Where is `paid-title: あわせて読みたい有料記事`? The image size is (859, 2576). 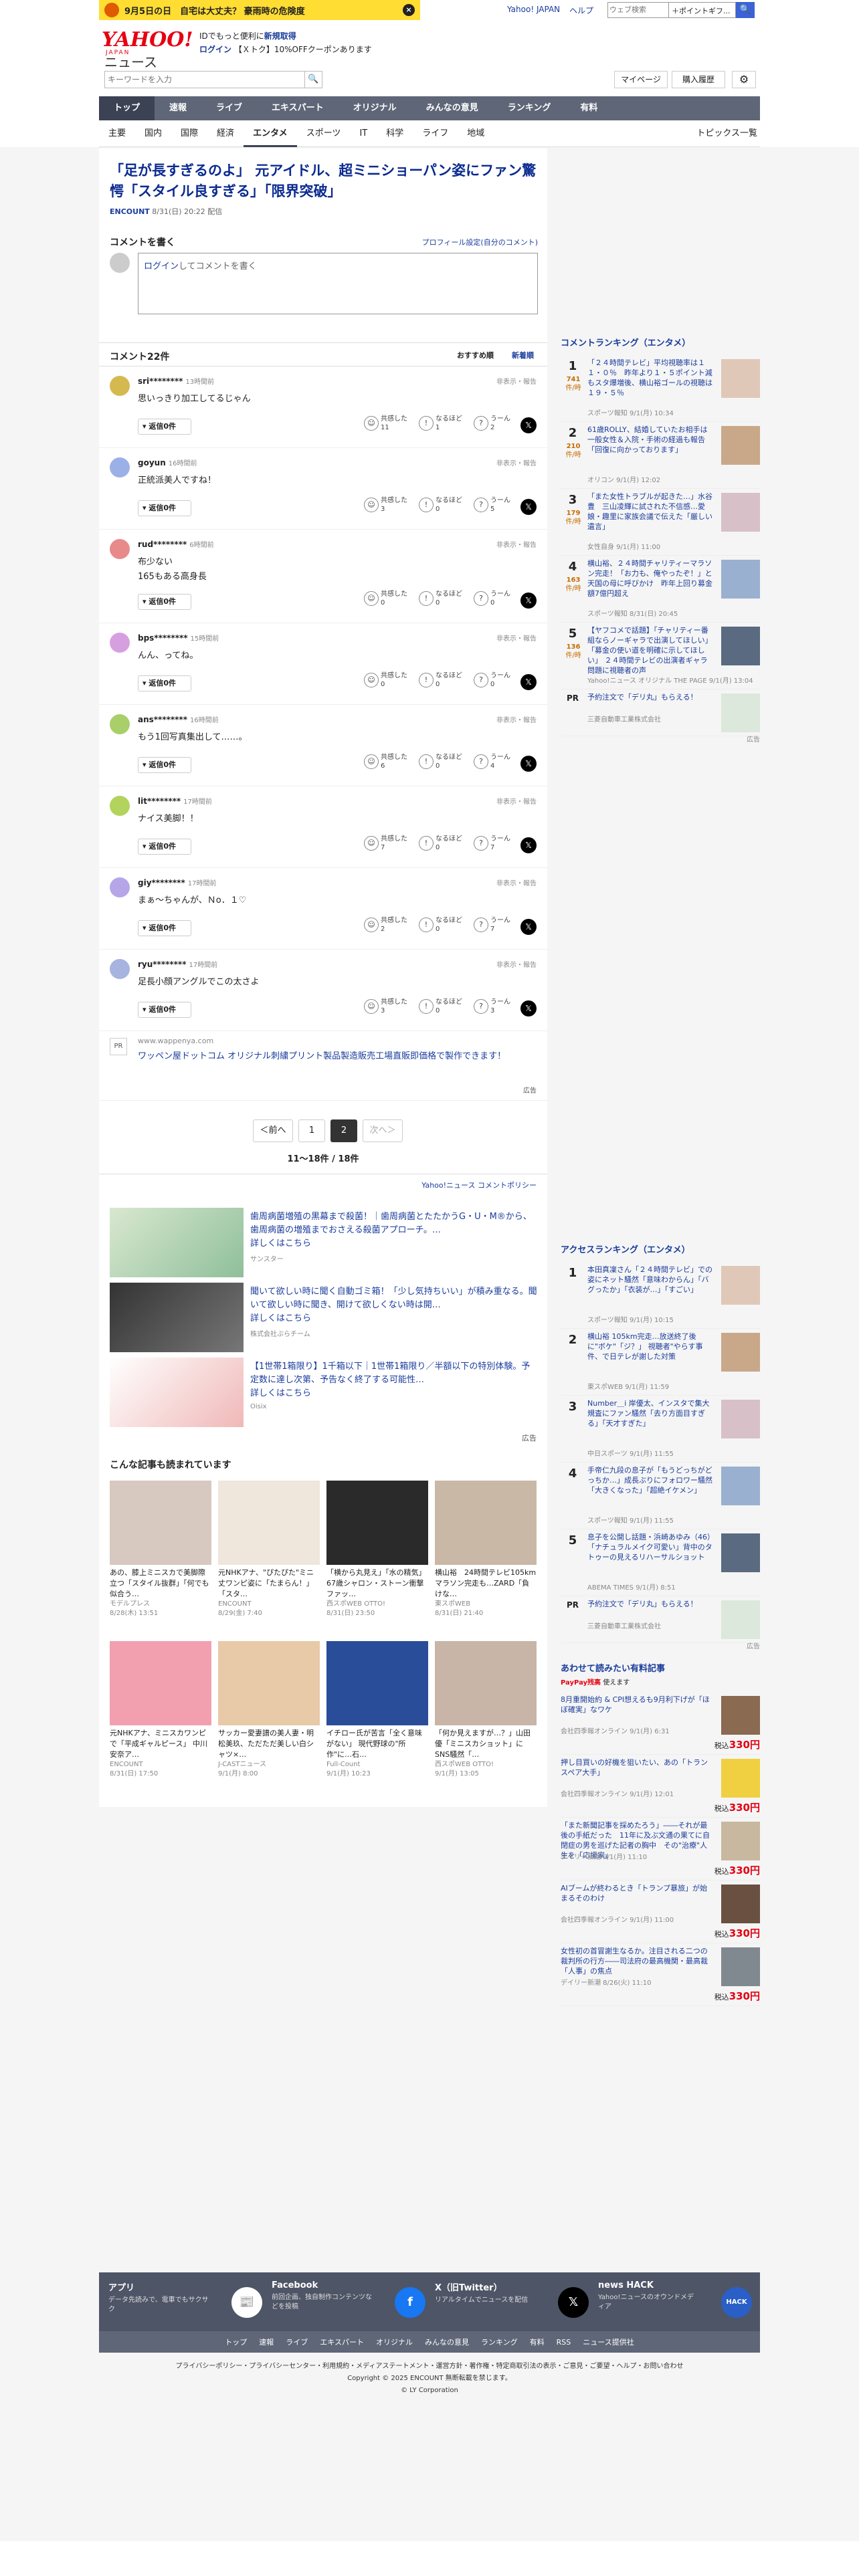
paid-title: あわせて読みたい有料記事 is located at coordinates (660, 1668).